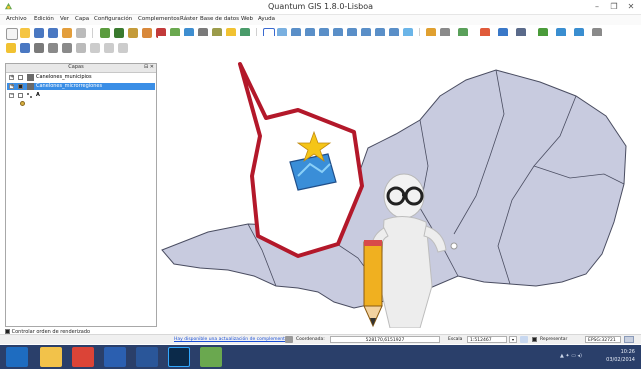 The height and width of the screenshot is (369, 641). I want to click on menu-capa: Capa, so click(82, 19).